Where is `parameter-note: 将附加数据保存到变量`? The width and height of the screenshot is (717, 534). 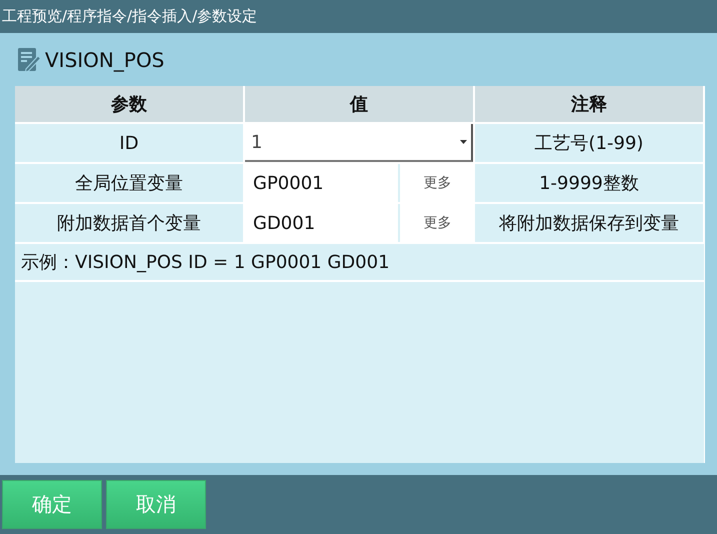
parameter-note: 将附加数据保存到变量 is located at coordinates (590, 223).